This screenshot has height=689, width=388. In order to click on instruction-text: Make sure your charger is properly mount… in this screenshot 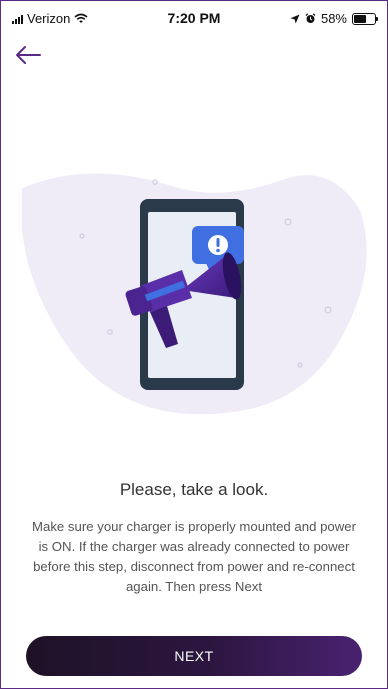, I will do `click(194, 556)`.